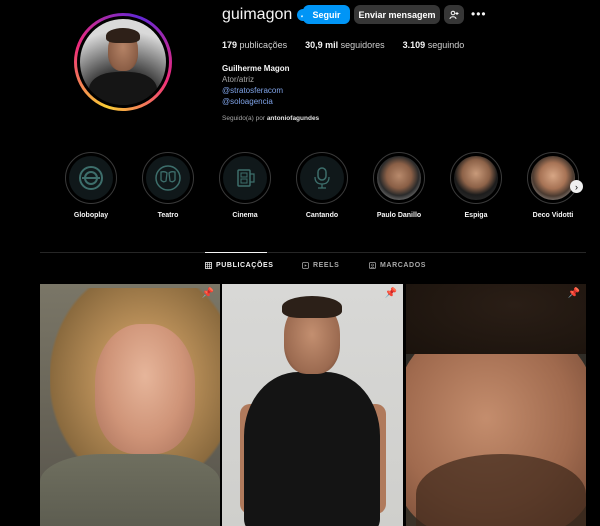  I want to click on film-reel-icon, so click(246, 178).